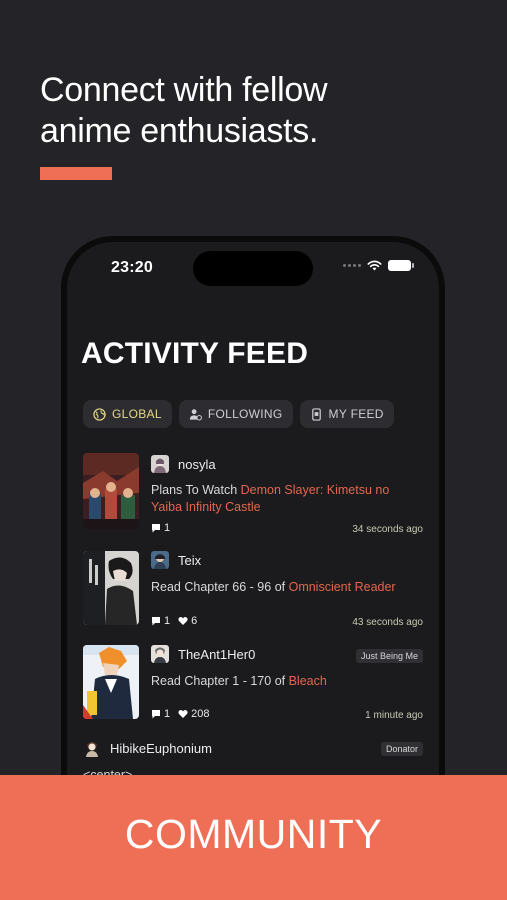 This screenshot has width=507, height=900. Describe the element at coordinates (195, 414) in the screenshot. I see `user-follow-icon` at that location.